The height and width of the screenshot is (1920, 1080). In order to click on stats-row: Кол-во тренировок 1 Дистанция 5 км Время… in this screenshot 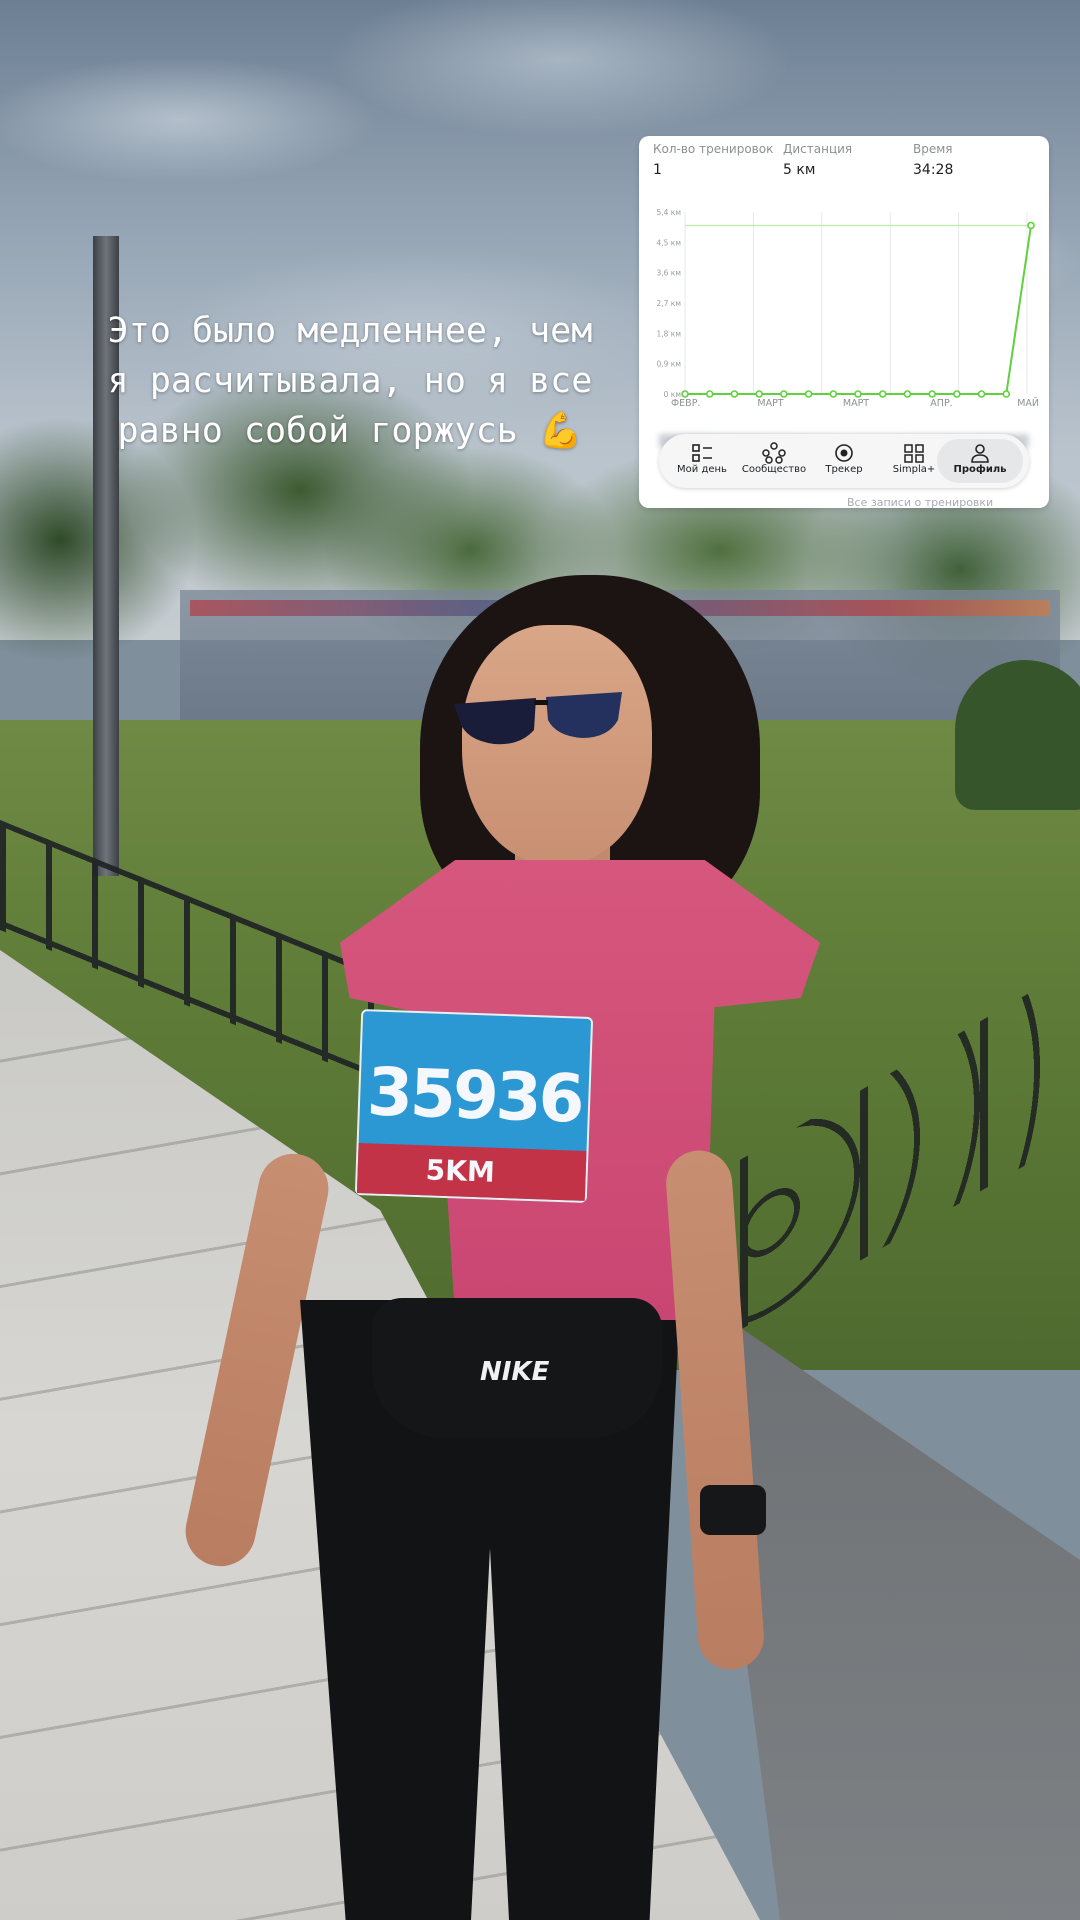, I will do `click(848, 167)`.